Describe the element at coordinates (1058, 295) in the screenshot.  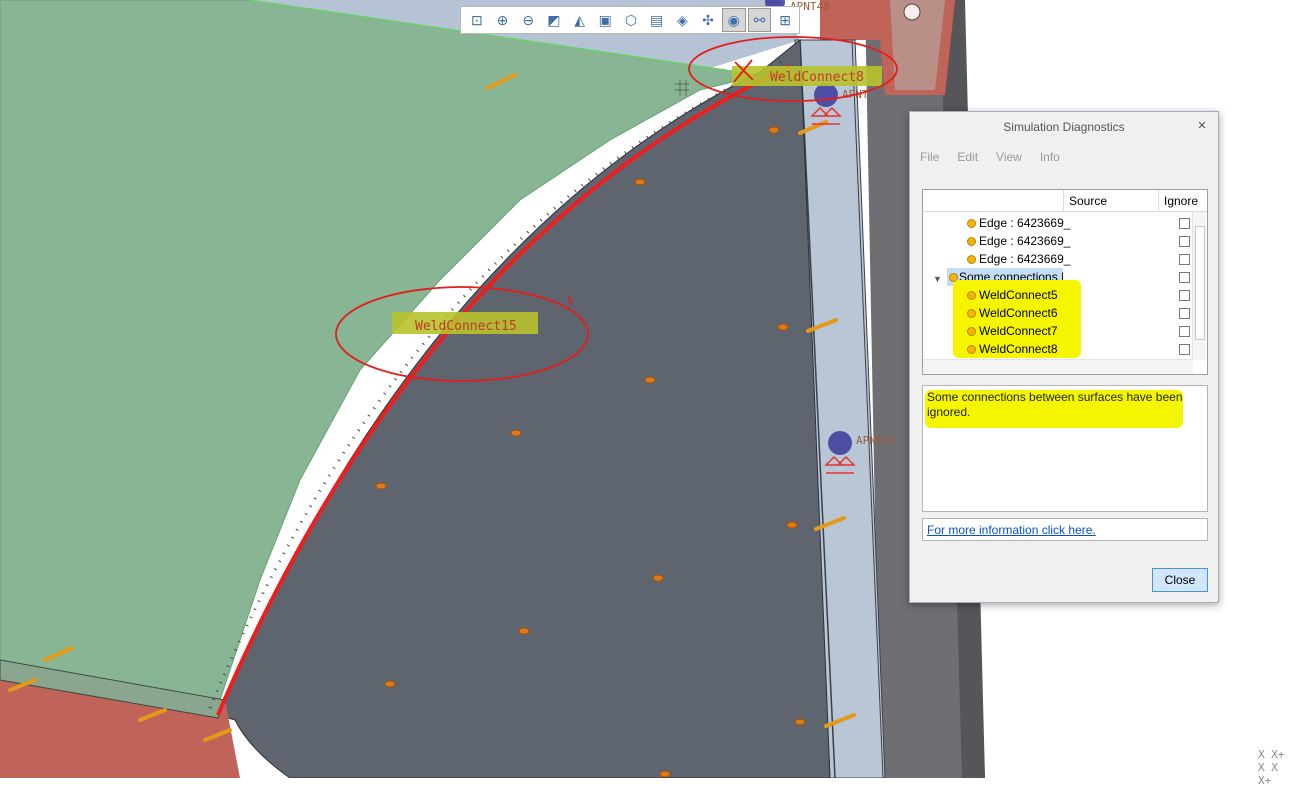
I see `tree-row: WeldConnect5` at that location.